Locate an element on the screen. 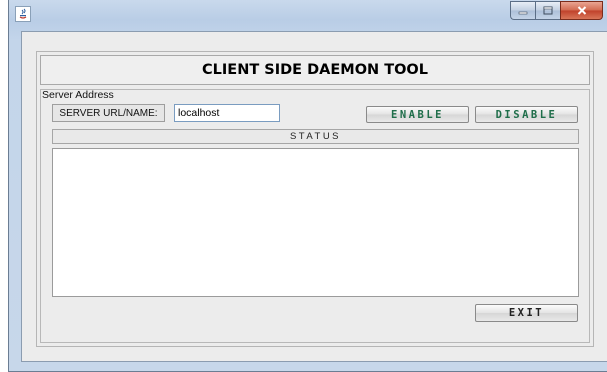 The width and height of the screenshot is (607, 372). minimize-button is located at coordinates (522, 10).